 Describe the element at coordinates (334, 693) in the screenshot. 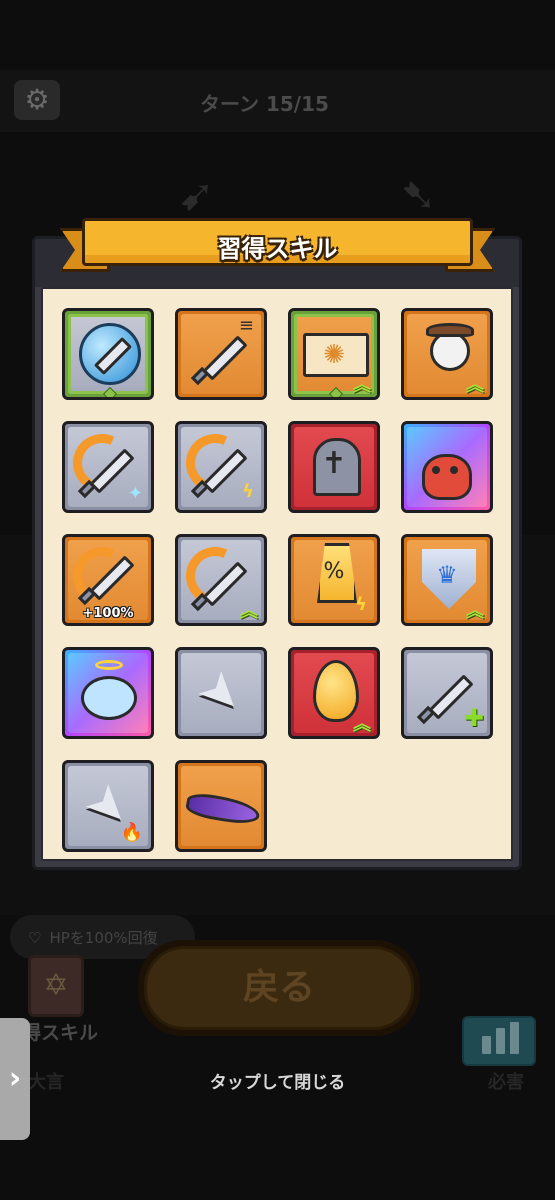

I see `skill-golden-egg: ︽` at that location.